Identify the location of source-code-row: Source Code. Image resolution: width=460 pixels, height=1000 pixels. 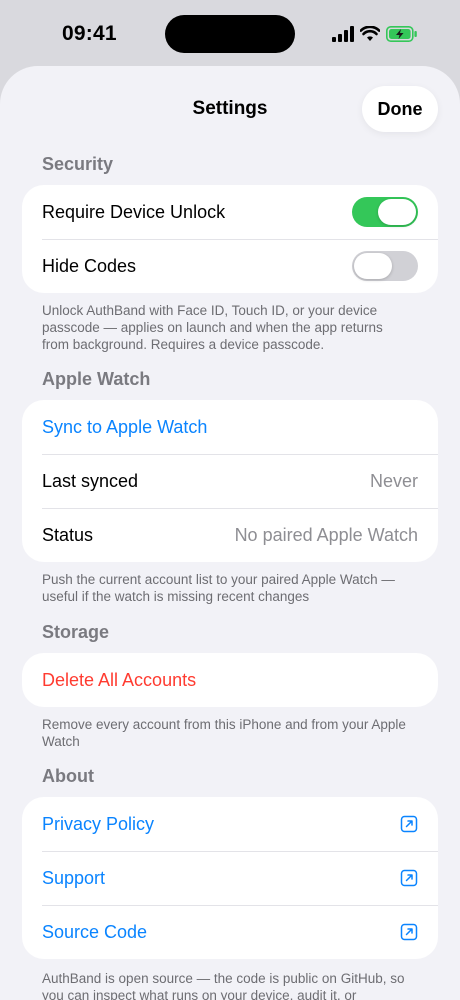
(230, 932).